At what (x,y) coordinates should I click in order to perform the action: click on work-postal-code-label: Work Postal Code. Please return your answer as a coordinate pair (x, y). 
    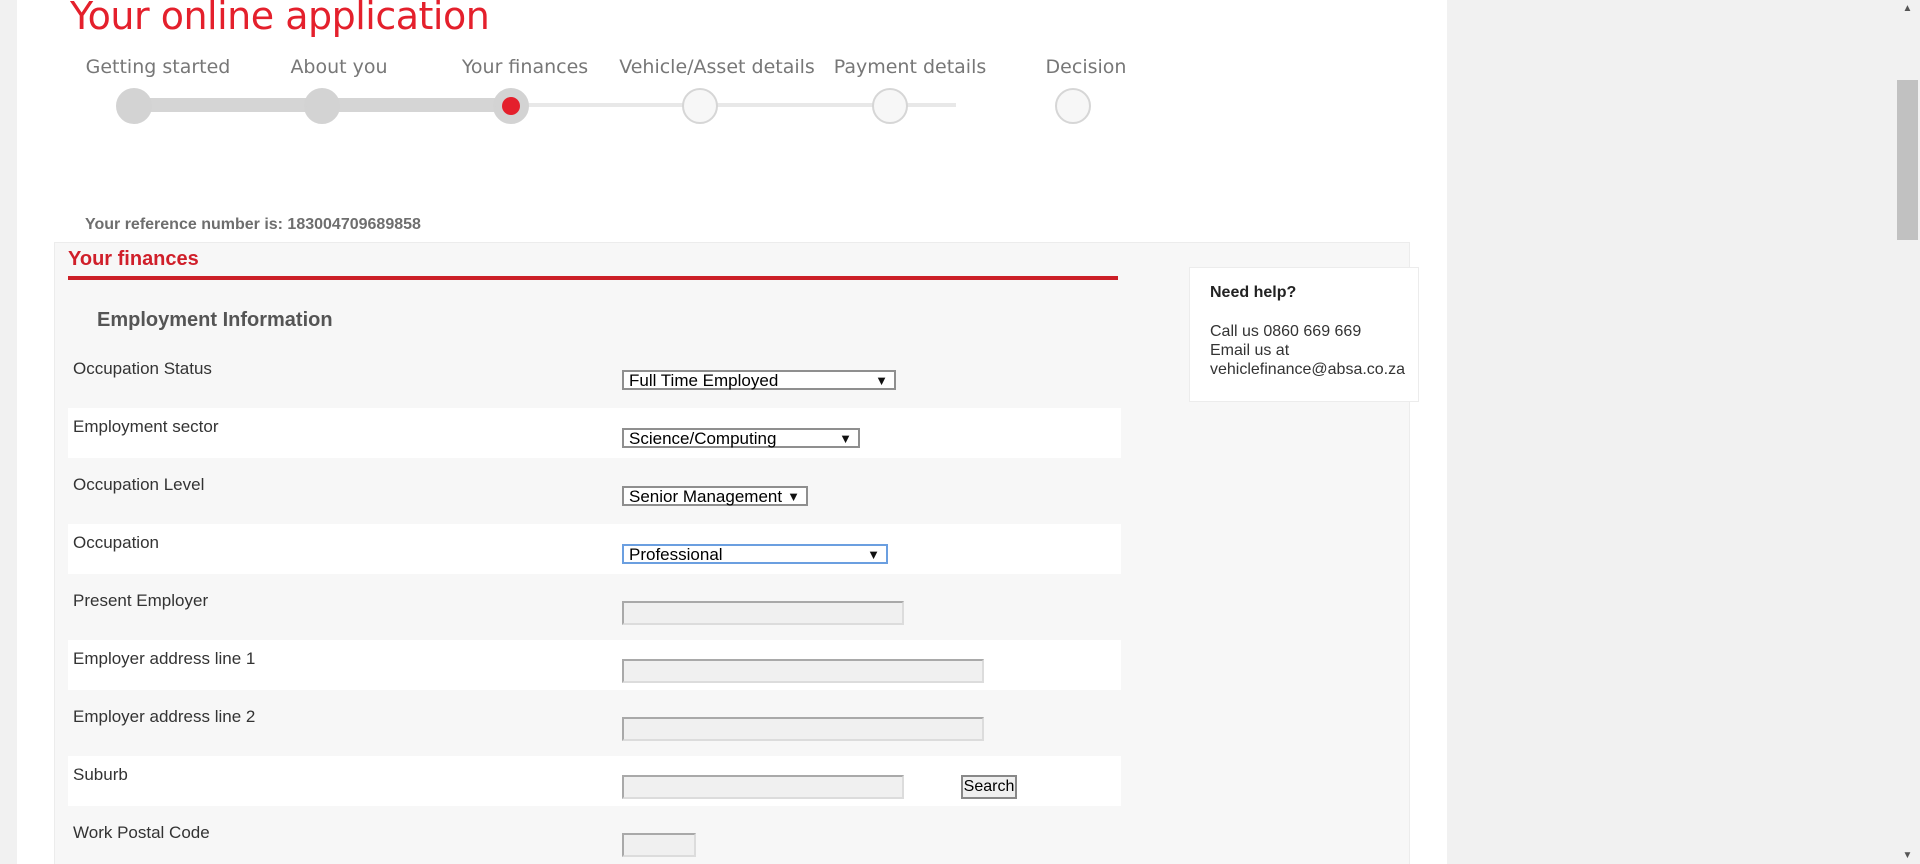
    Looking at the image, I should click on (141, 832).